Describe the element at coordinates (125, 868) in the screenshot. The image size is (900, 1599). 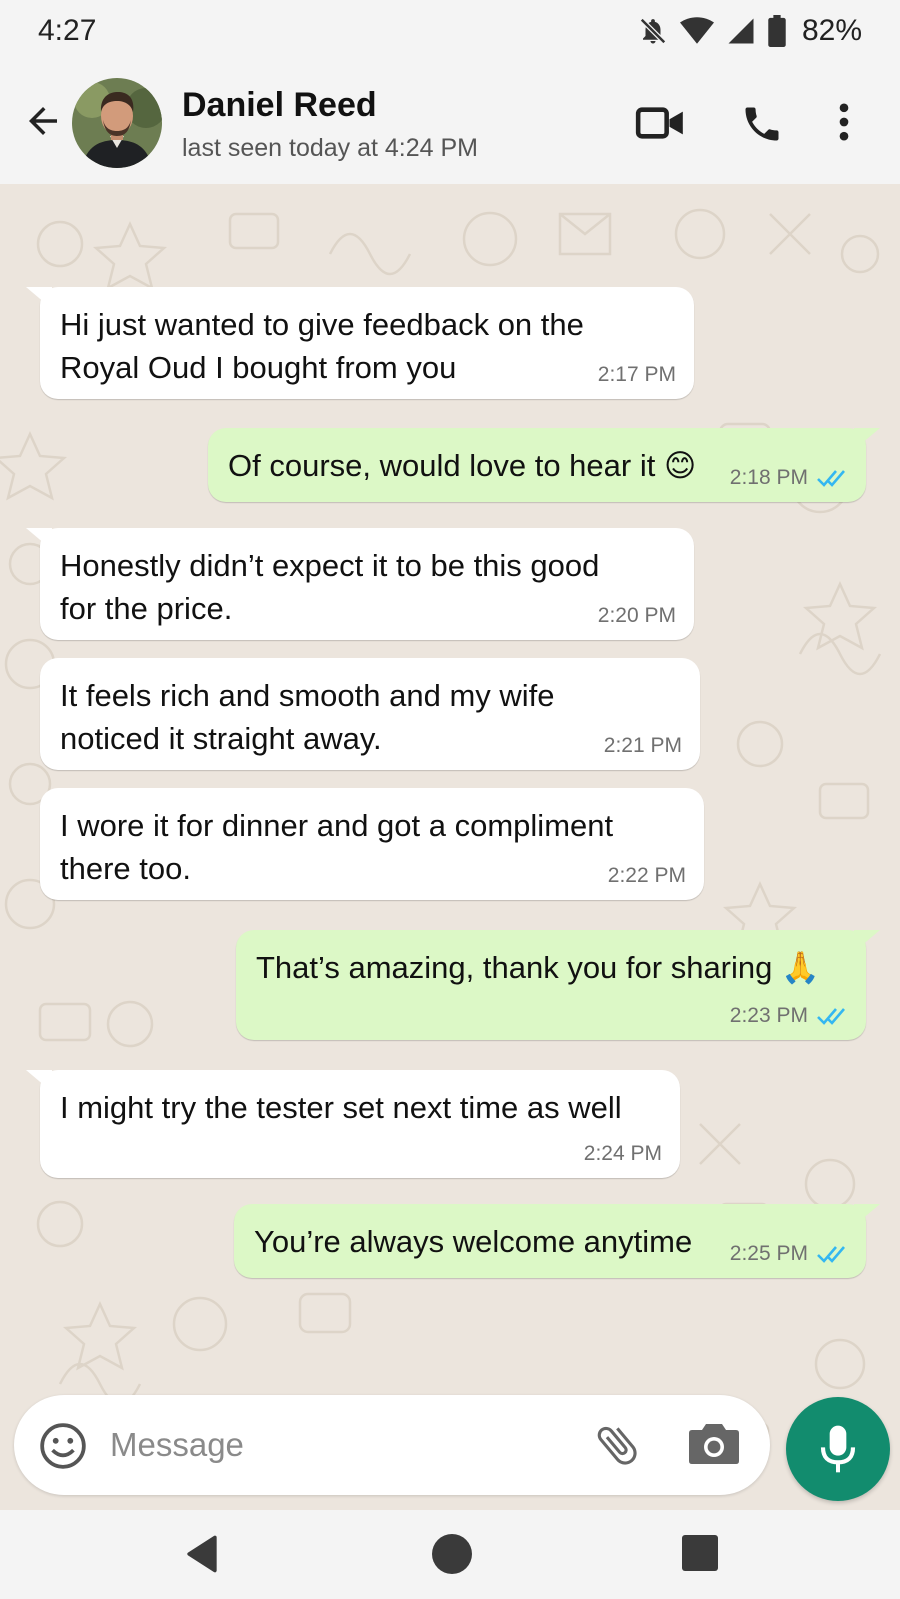
I see `message-text: there too.` at that location.